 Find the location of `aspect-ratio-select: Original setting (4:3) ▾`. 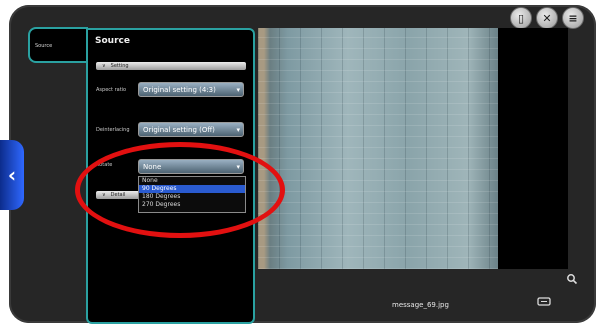

aspect-ratio-select: Original setting (4:3) ▾ is located at coordinates (191, 89).